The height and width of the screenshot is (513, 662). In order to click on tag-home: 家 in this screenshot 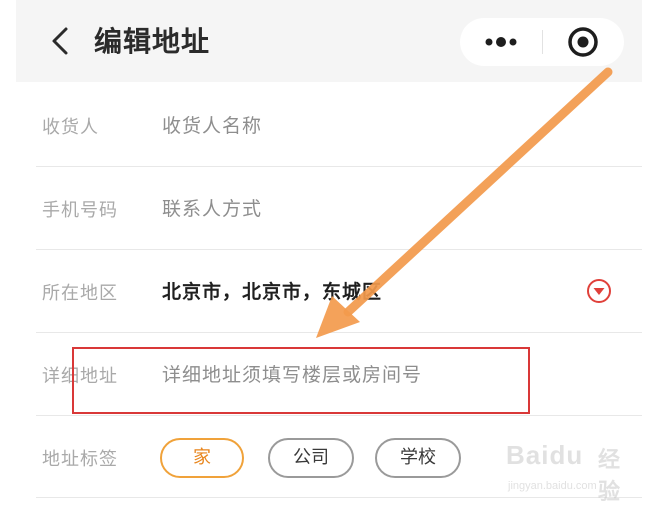, I will do `click(202, 458)`.